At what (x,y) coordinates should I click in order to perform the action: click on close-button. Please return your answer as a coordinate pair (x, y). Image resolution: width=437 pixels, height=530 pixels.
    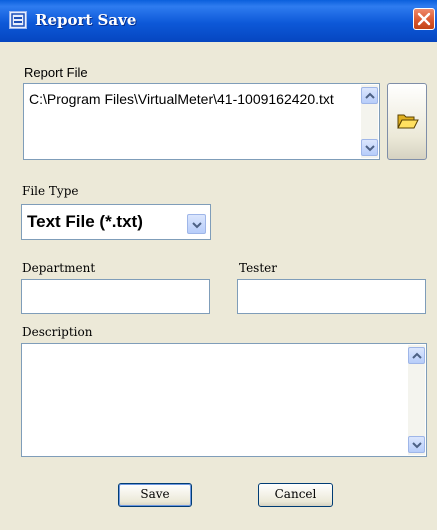
    Looking at the image, I should click on (424, 19).